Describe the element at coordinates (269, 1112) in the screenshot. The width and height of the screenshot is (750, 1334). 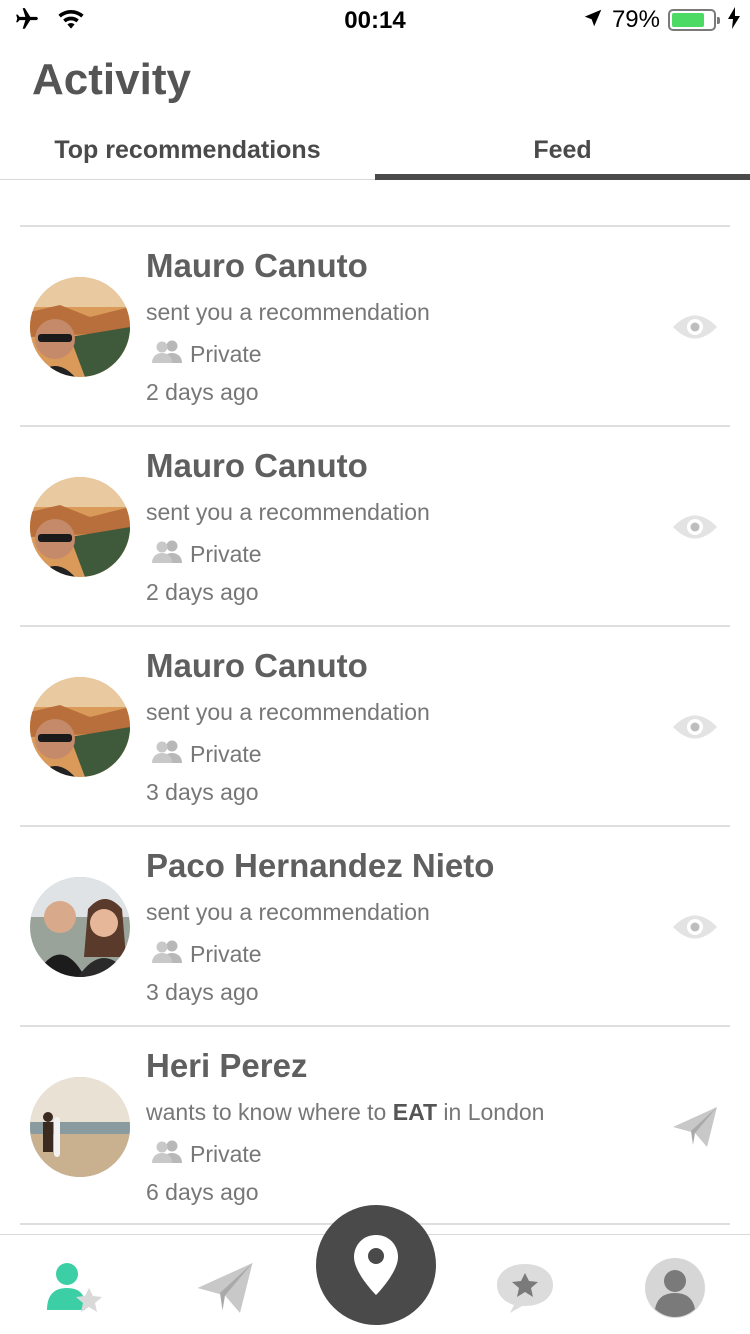
I see `activity-text-prefix: wants to know where to` at that location.